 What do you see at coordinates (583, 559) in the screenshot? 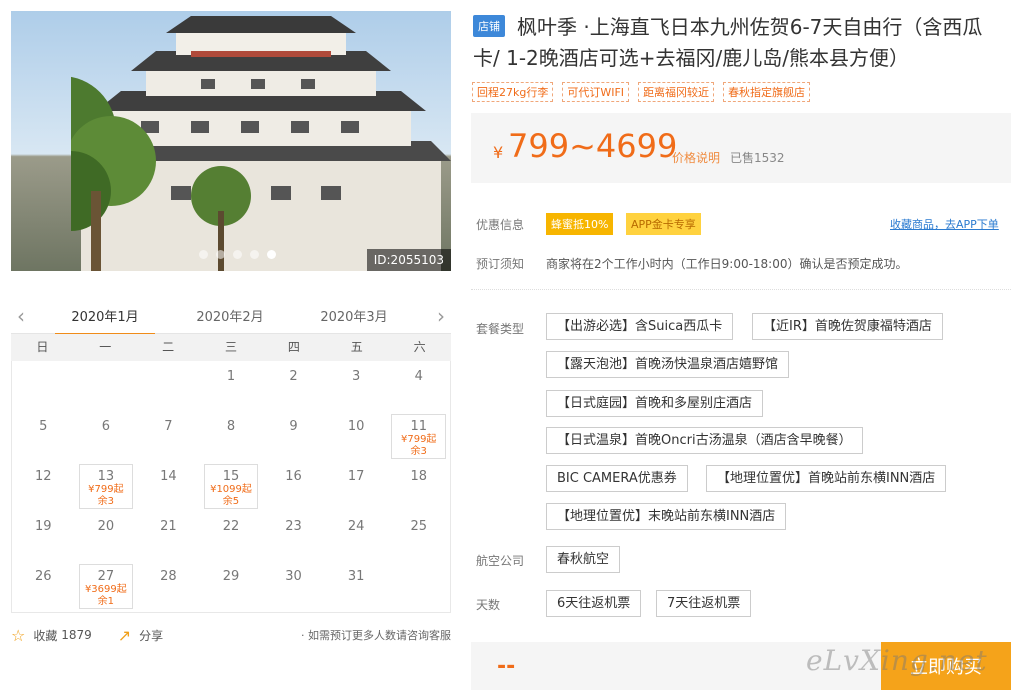
I see `airline-option: 春秋航空` at bounding box center [583, 559].